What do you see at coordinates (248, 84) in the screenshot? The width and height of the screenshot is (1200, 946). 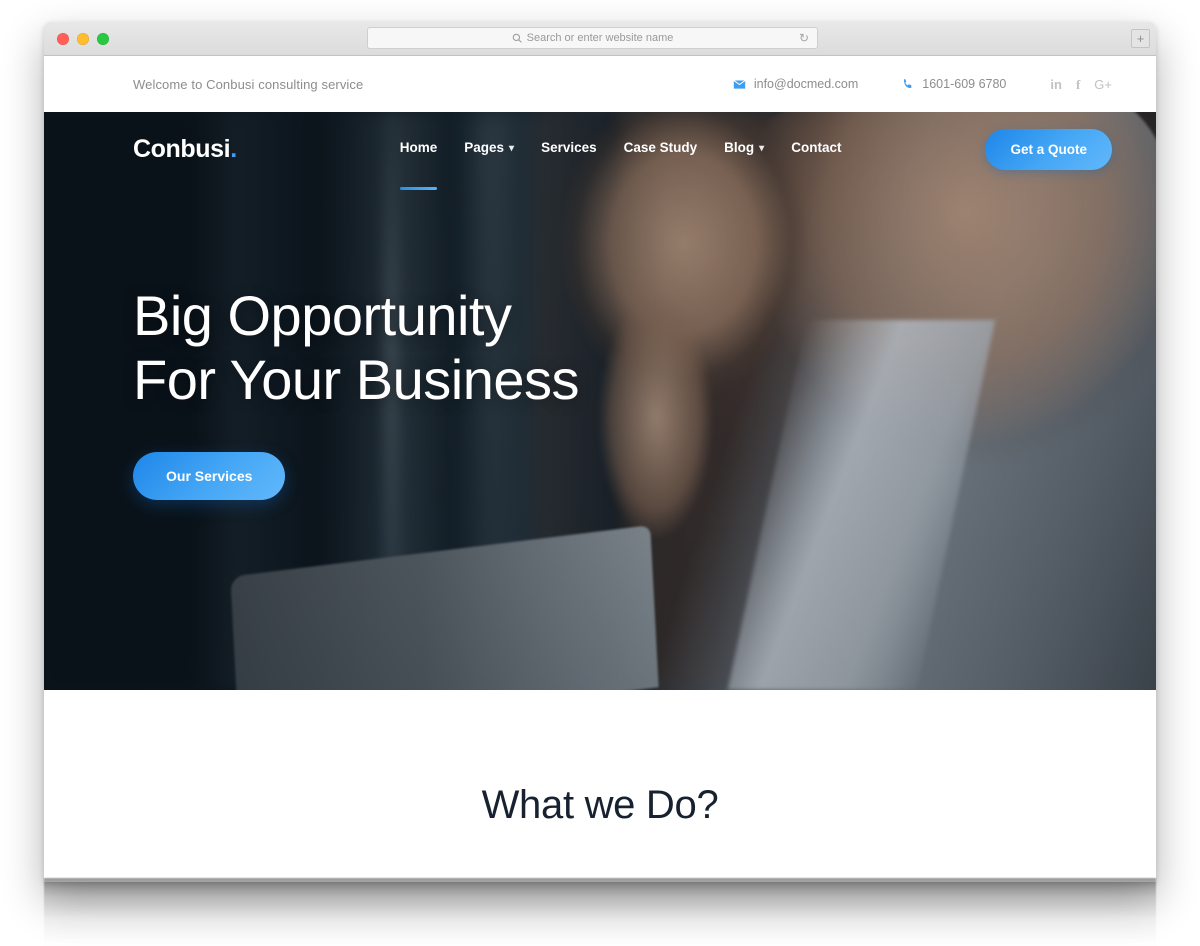 I see `welcome-message: Welcome to Conbusi consulting service` at bounding box center [248, 84].